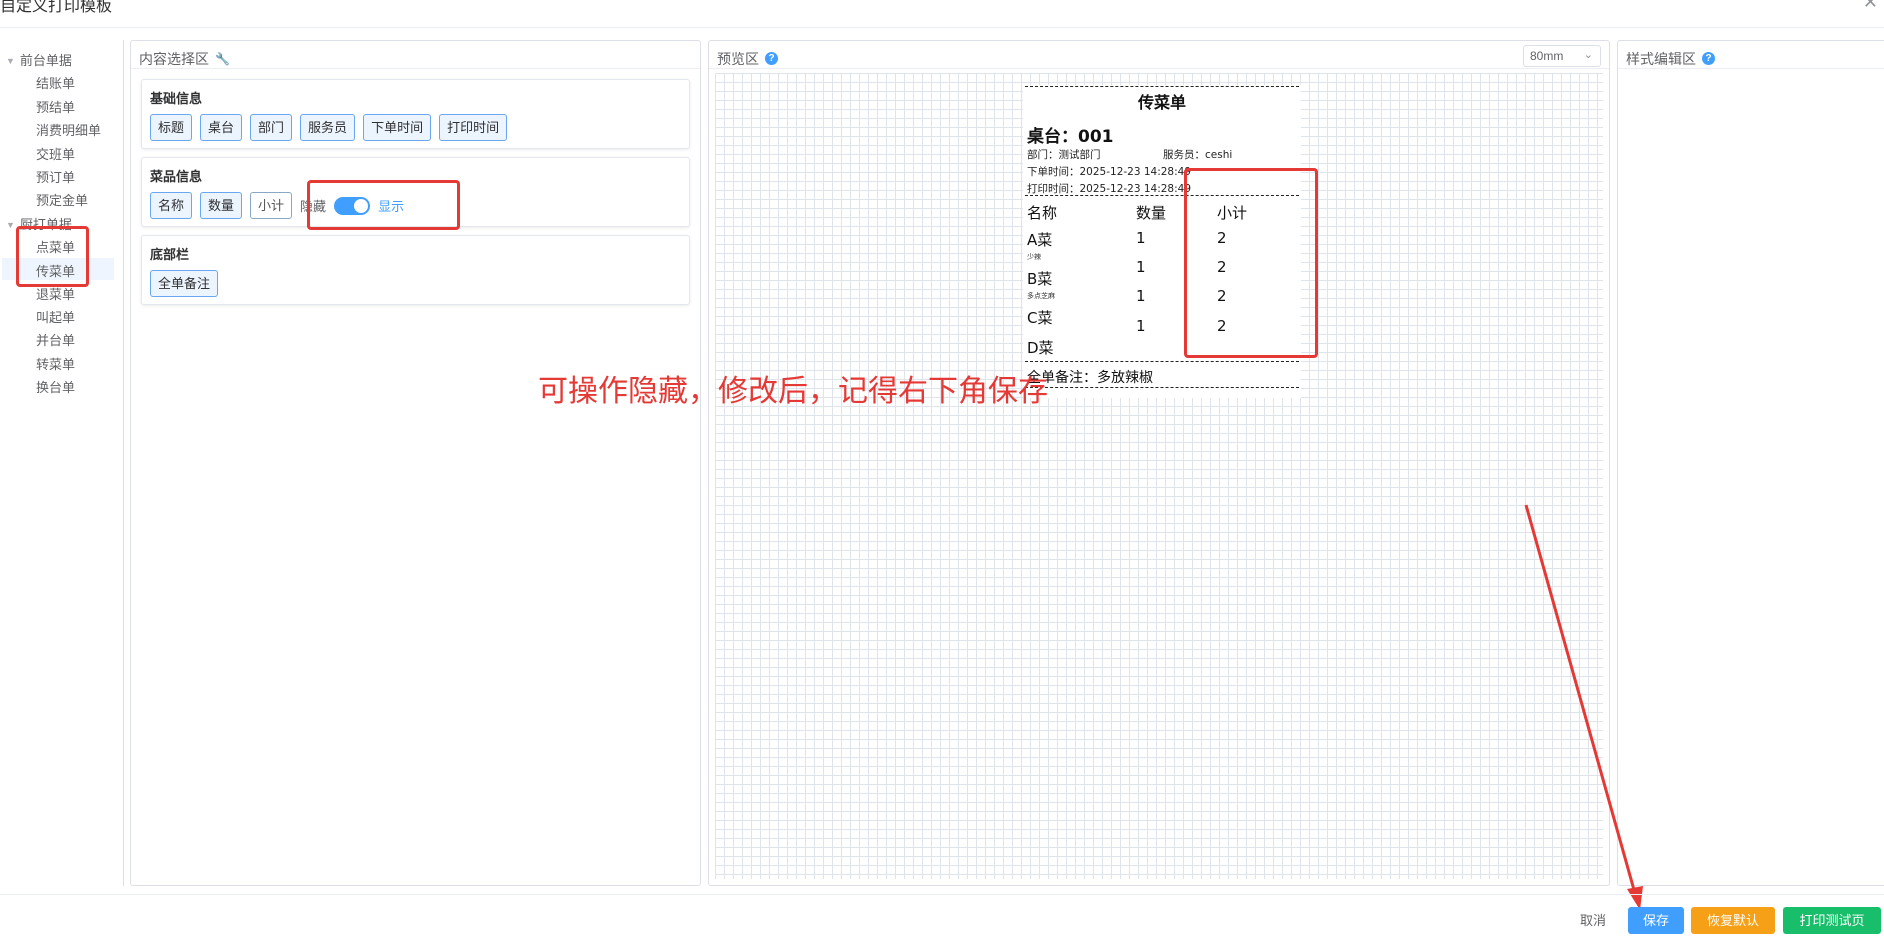  I want to click on cancel-button: 取消, so click(1593, 920).